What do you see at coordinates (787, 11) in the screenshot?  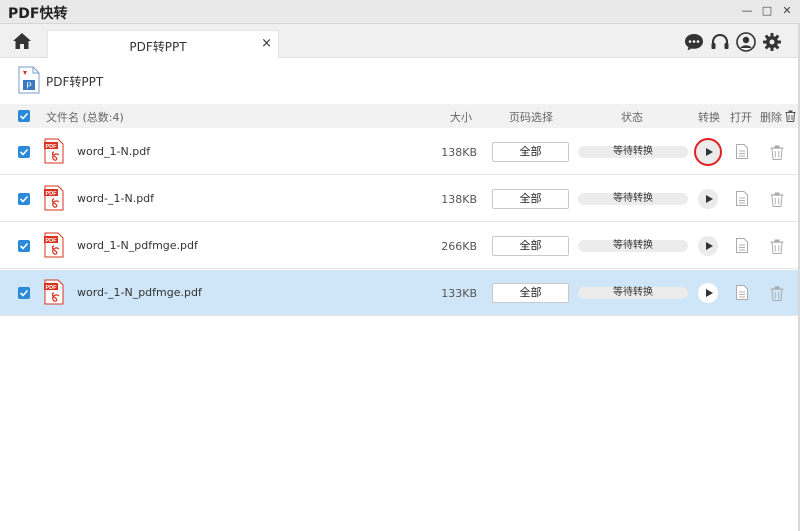 I see `close-window-button: ✕` at bounding box center [787, 11].